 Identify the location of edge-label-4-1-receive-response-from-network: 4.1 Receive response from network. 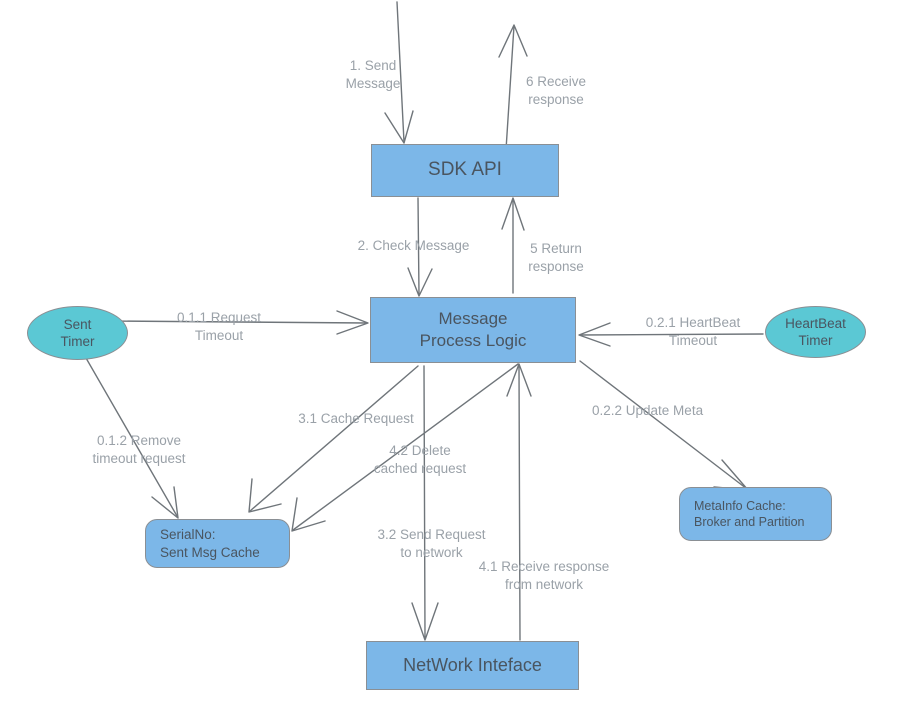
(544, 575).